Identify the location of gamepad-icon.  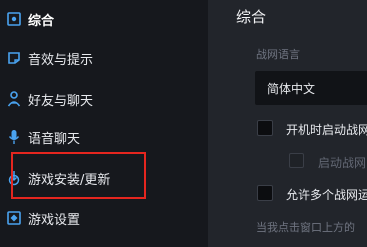
(14, 218).